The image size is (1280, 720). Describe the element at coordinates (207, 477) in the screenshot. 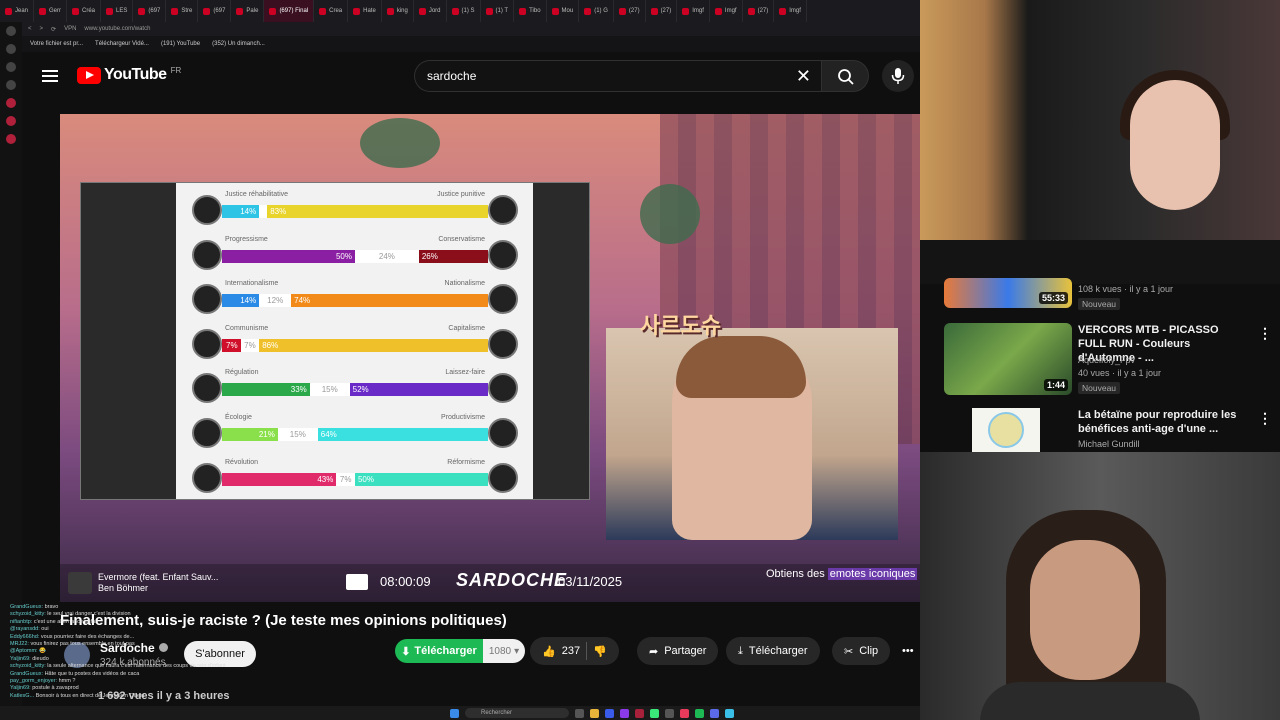

I see `axis-left-icon` at that location.